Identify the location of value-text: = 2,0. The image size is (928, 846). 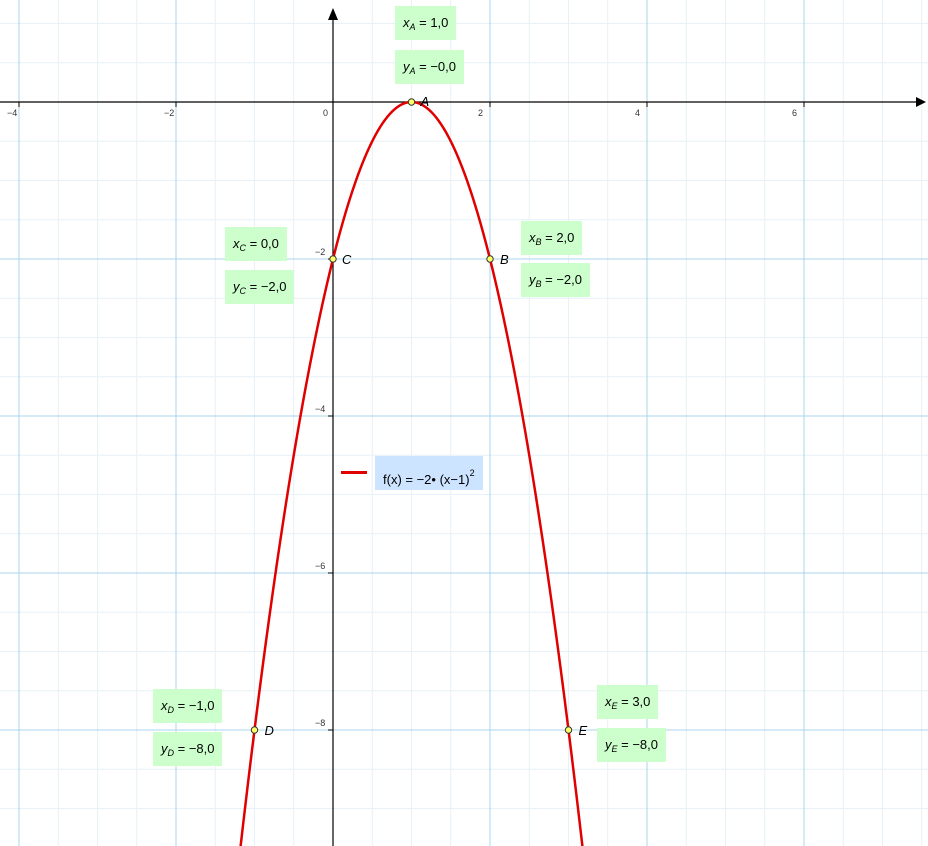
(558, 237).